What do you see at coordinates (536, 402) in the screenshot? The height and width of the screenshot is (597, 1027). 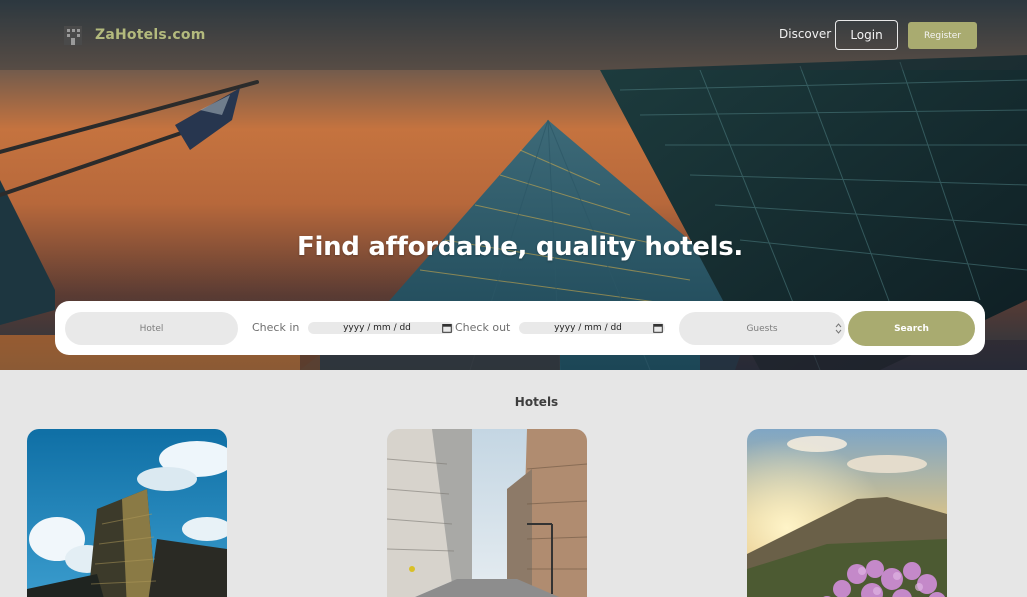 I see `hotels-section-title: Hotels` at bounding box center [536, 402].